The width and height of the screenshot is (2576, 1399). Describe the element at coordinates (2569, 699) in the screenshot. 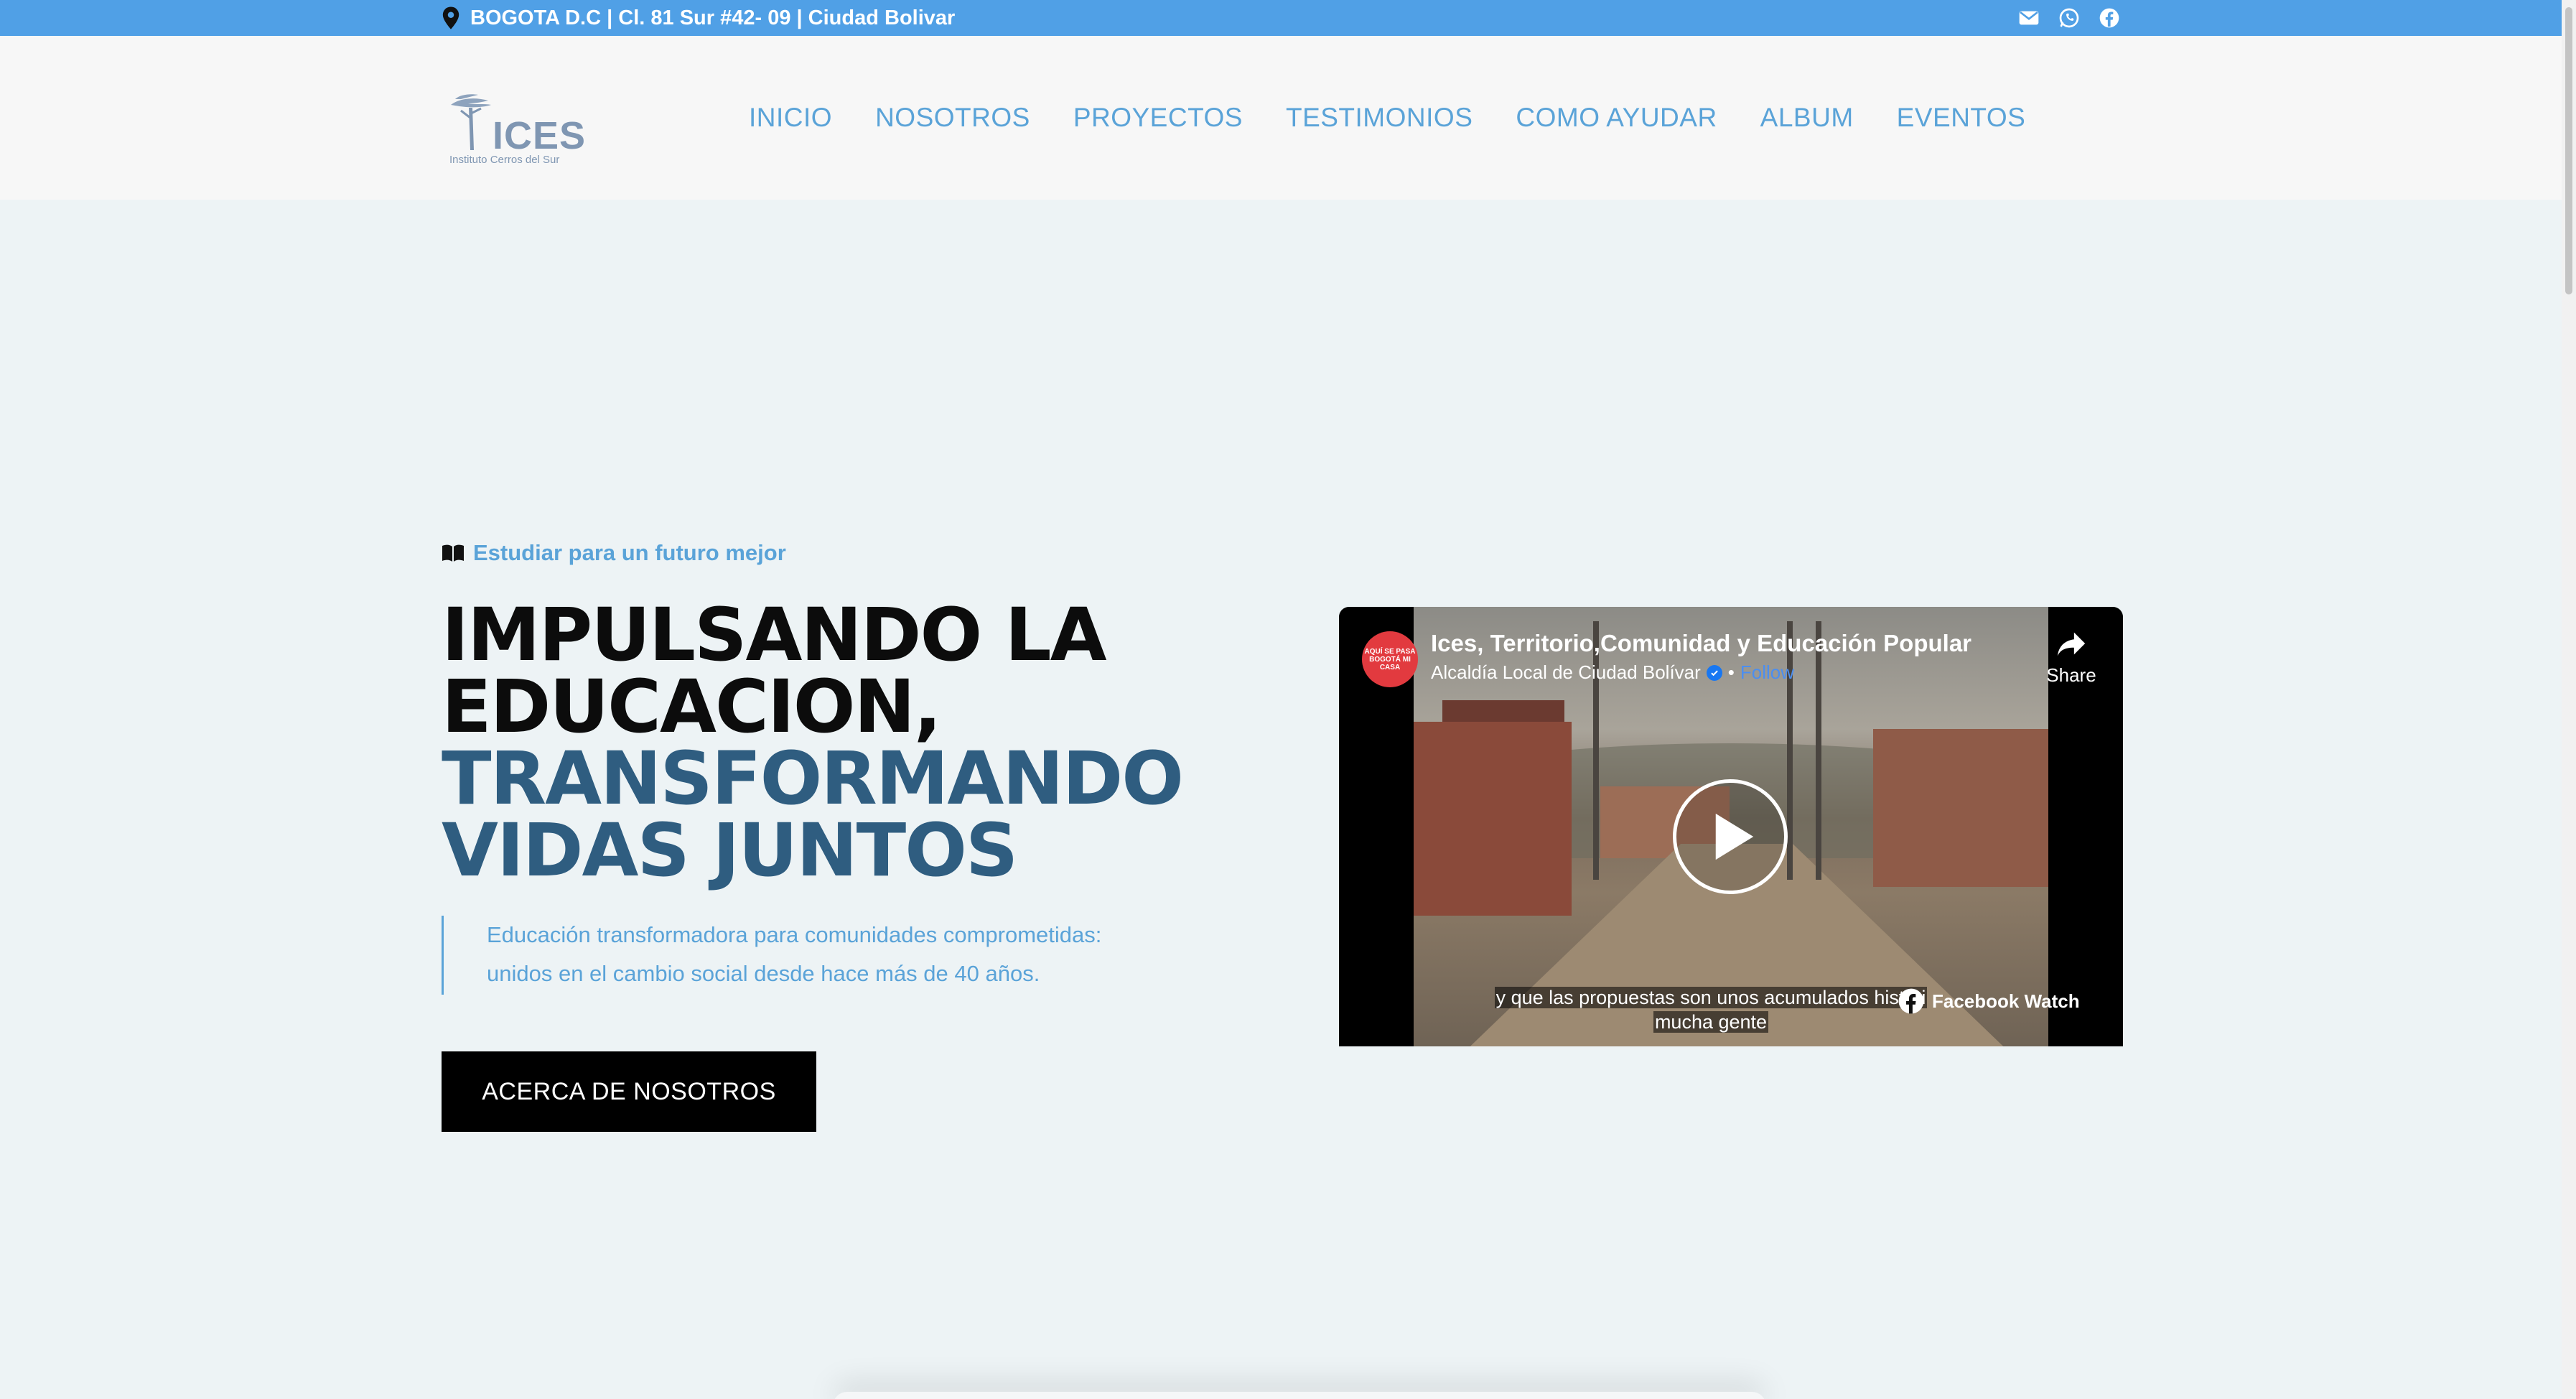

I see `page-scrollbar` at that location.